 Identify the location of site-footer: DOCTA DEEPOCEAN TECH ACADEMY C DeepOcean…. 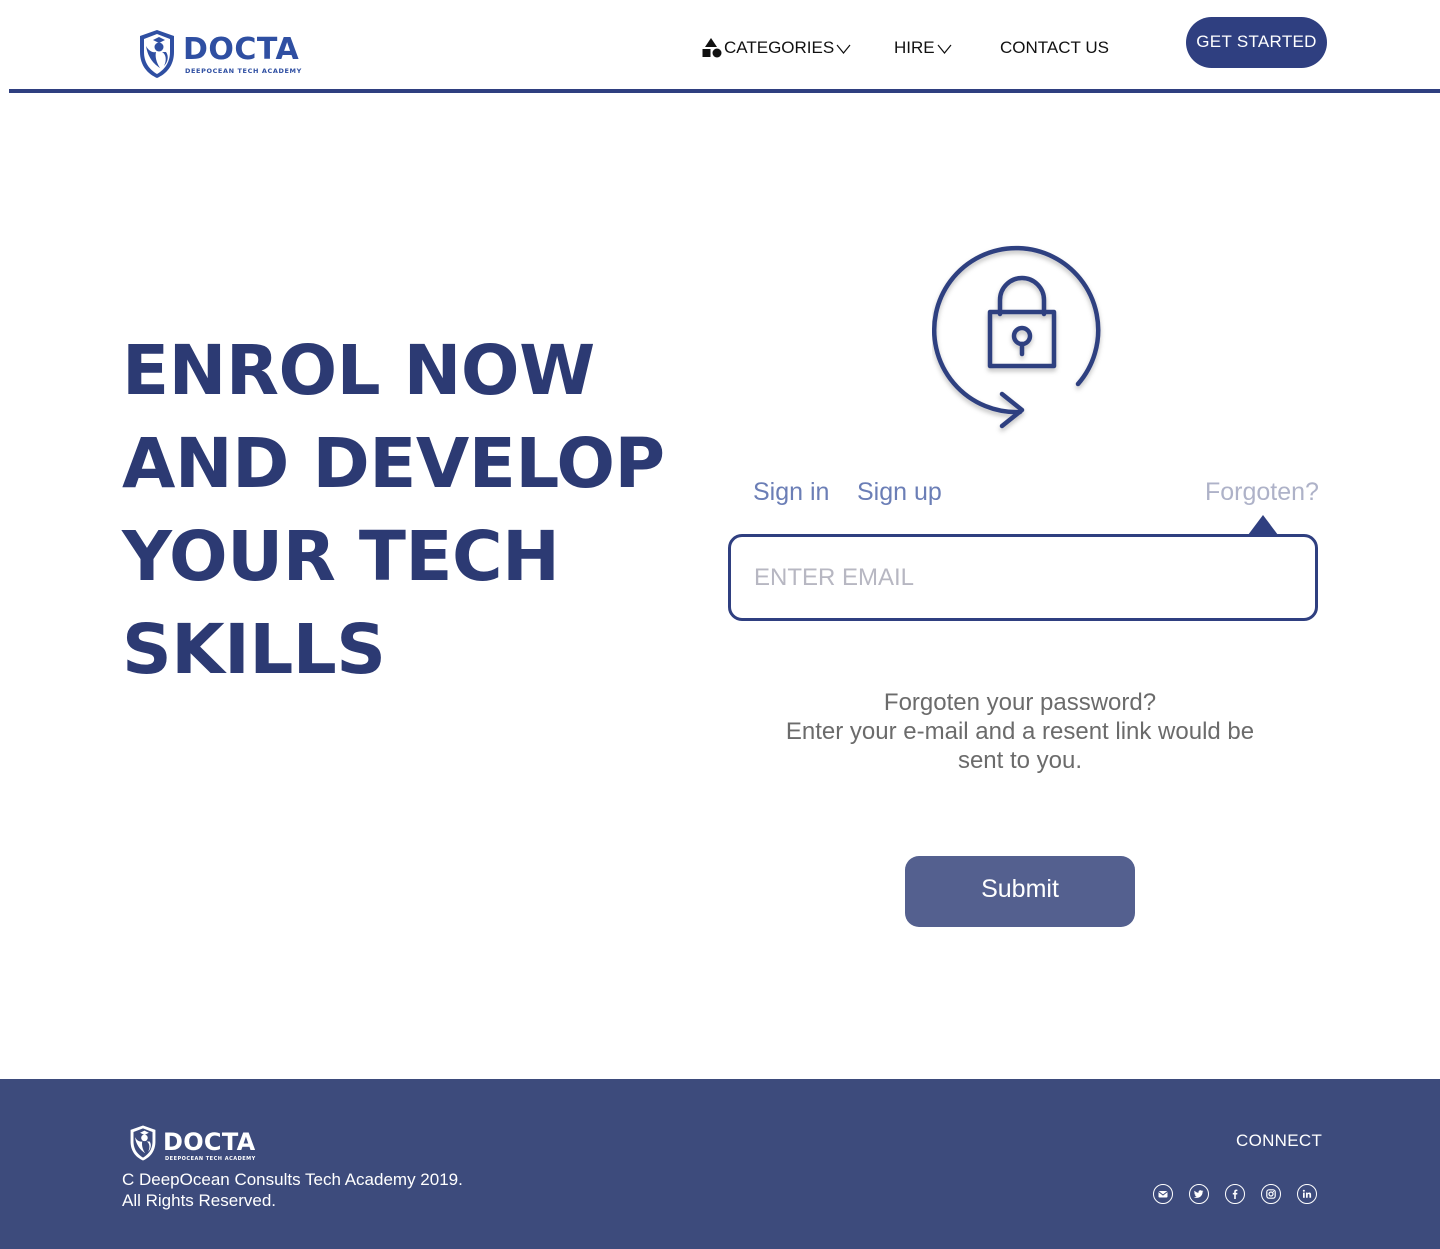
(720, 1164).